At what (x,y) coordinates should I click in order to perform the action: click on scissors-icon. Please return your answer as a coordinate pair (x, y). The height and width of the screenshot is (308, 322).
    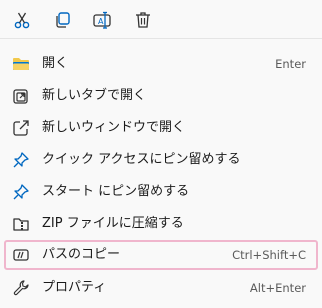
    Looking at the image, I should click on (22, 20).